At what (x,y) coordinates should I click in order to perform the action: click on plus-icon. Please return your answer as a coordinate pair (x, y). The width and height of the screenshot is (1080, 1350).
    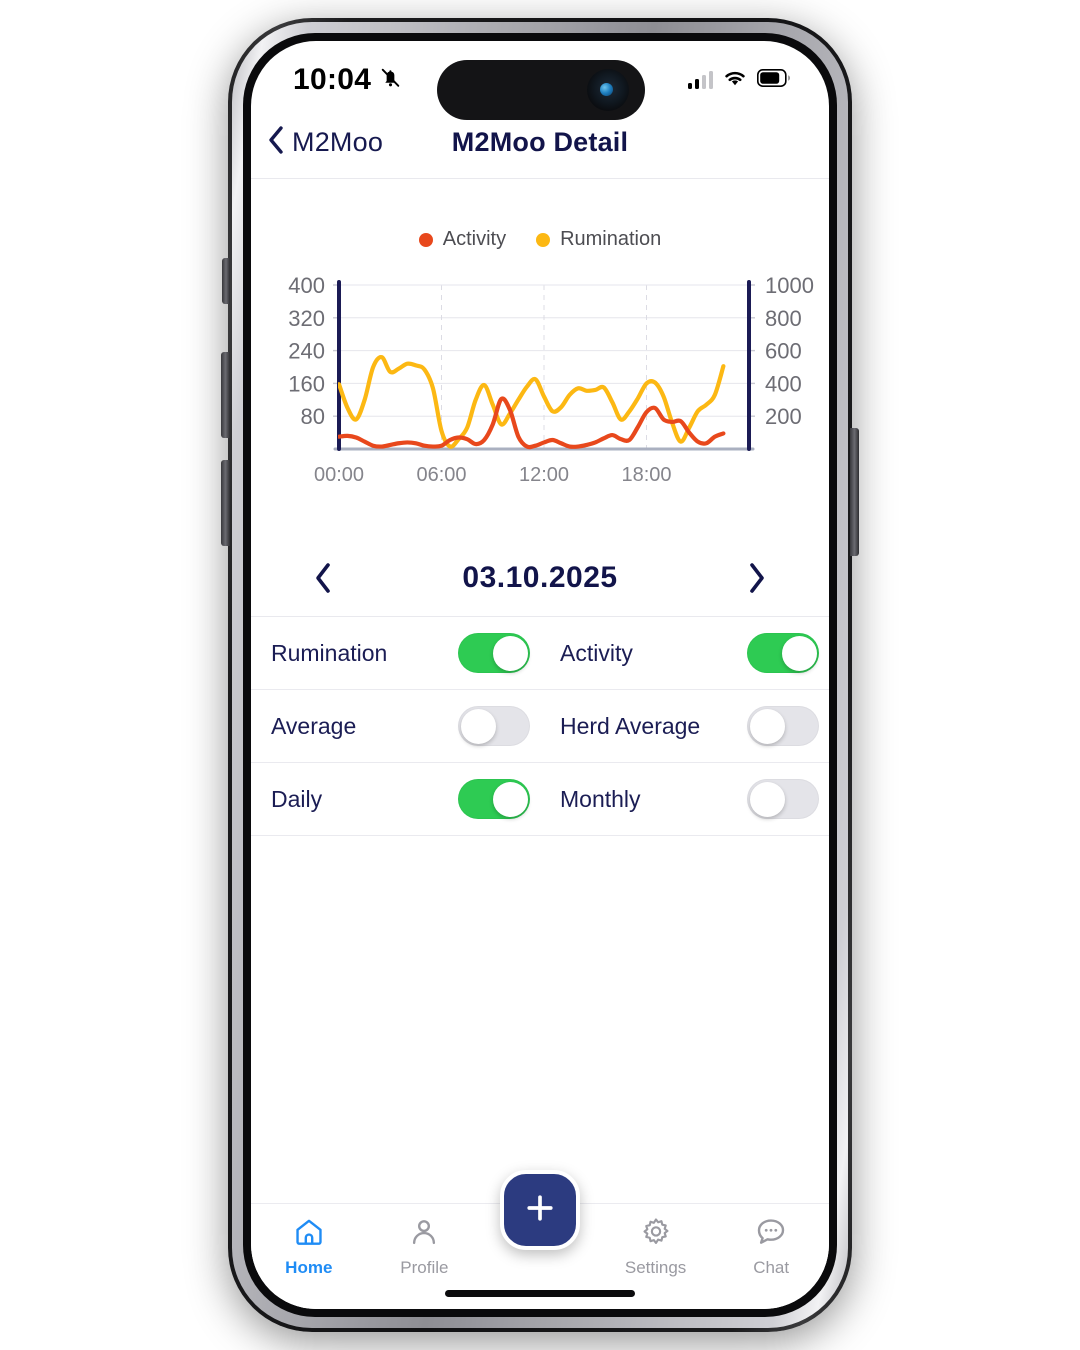
    Looking at the image, I should click on (540, 1210).